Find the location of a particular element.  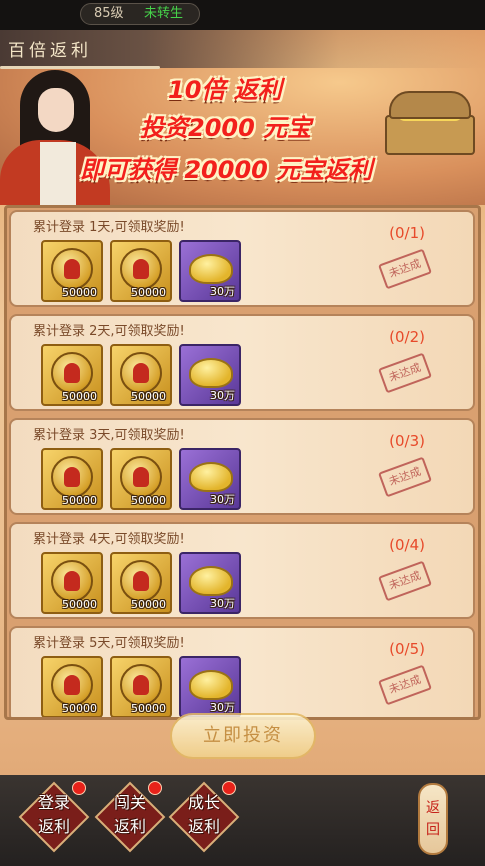

page-title: 百倍返利 is located at coordinates (50, 51).